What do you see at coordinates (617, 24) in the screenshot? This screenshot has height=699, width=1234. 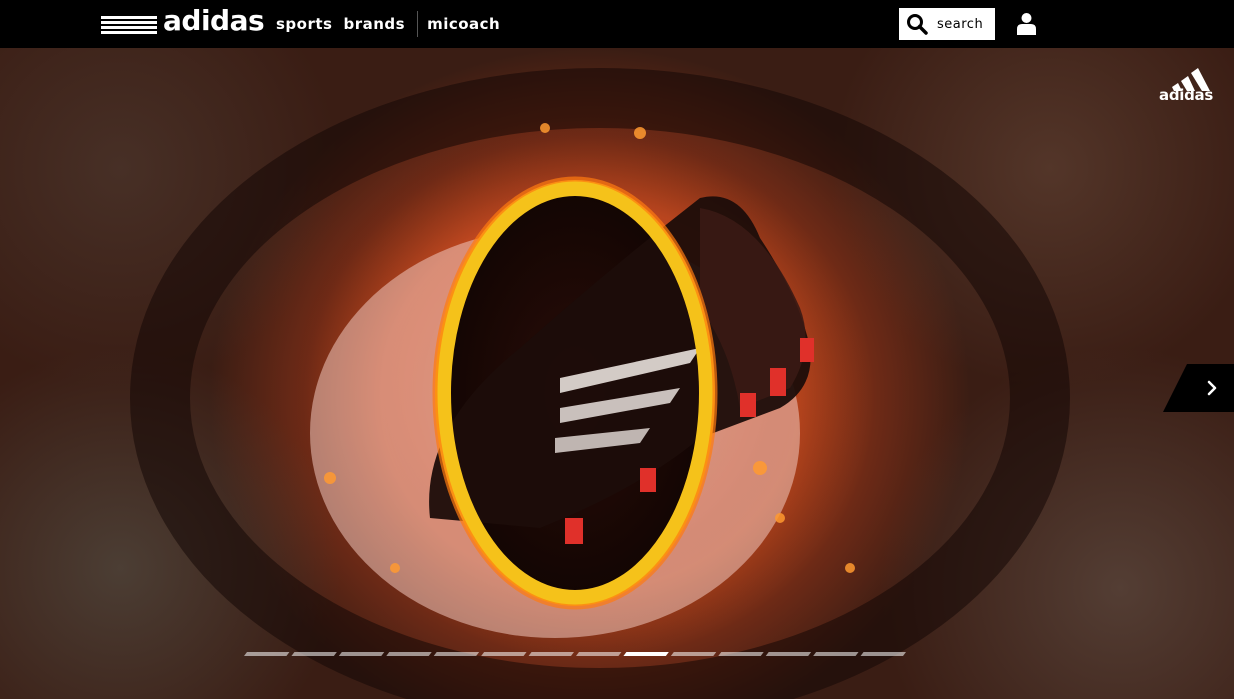 I see `top-navigation-bar: adidas sports brands micoach search` at bounding box center [617, 24].